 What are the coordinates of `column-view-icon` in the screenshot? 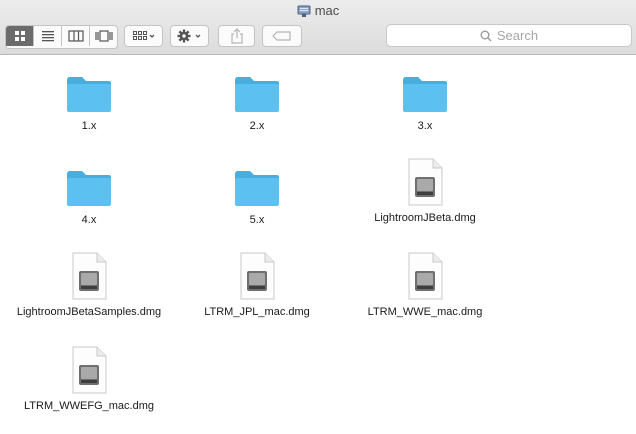 It's located at (75, 36).